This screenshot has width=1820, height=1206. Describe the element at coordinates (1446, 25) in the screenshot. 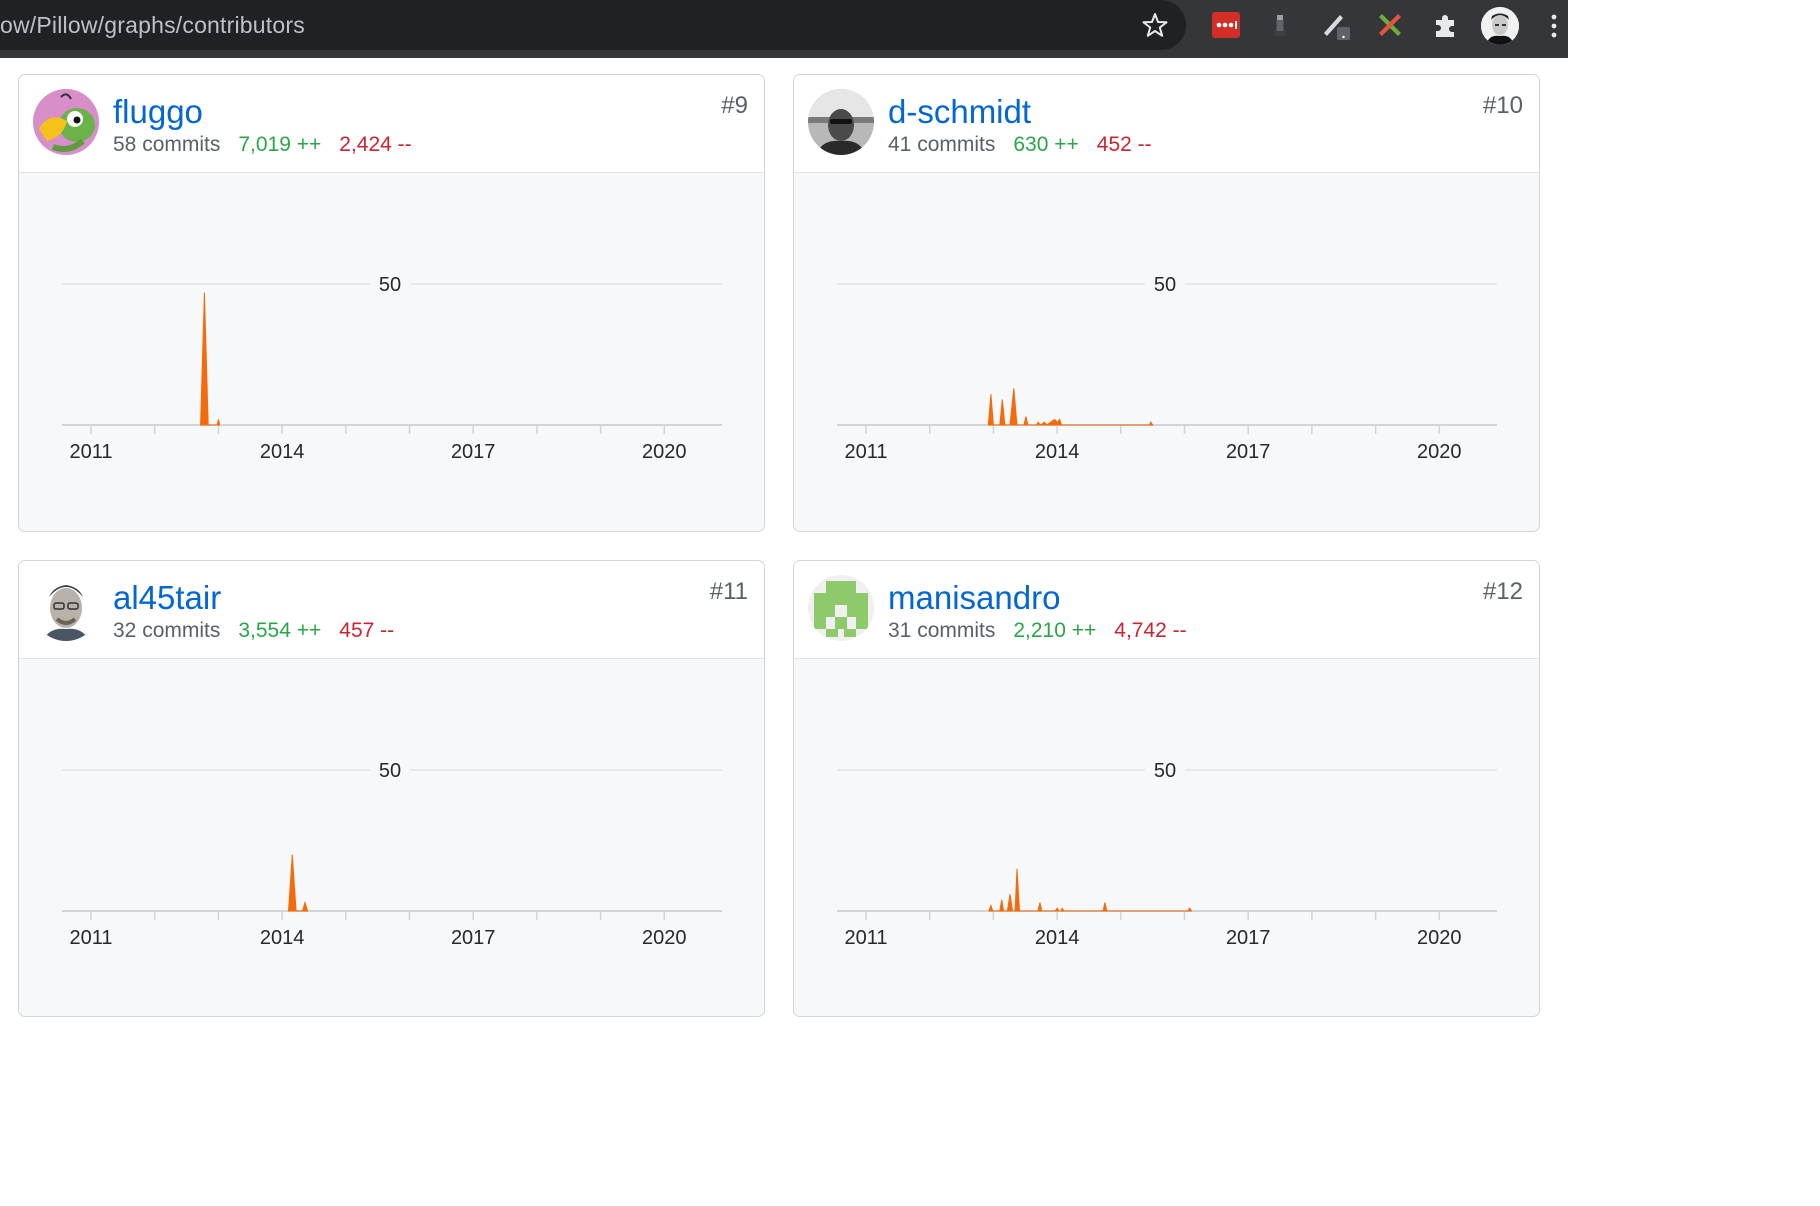

I see `extensions-puzzle-icon` at that location.